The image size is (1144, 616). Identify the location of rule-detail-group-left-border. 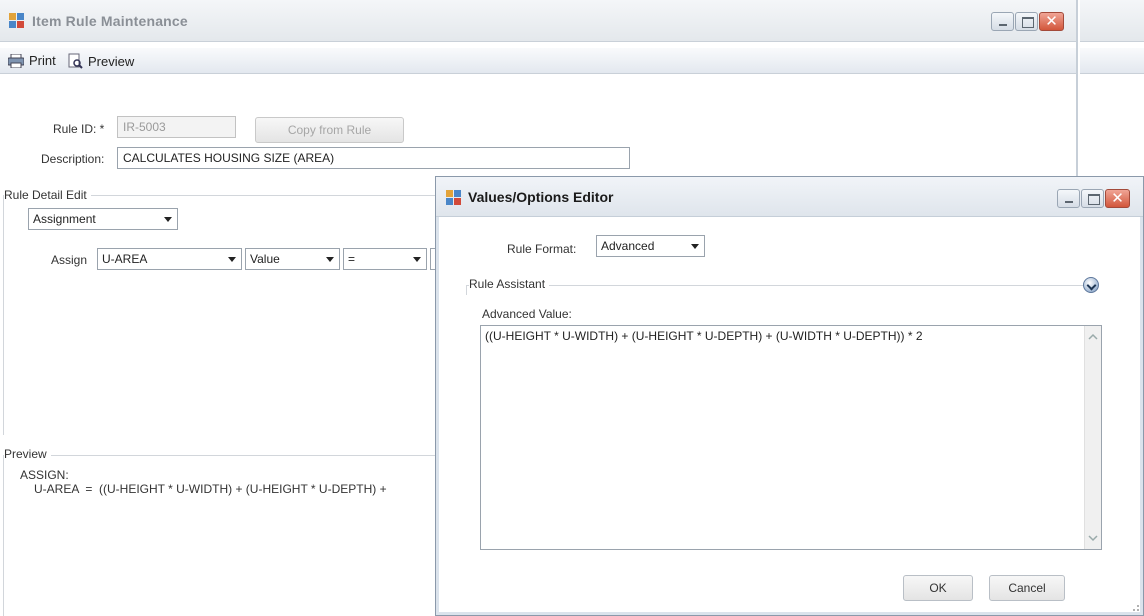
(3, 315).